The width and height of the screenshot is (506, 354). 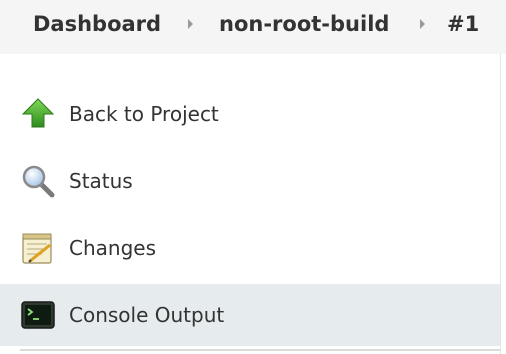 I want to click on breadcrumb-item-build: #1, so click(x=463, y=24).